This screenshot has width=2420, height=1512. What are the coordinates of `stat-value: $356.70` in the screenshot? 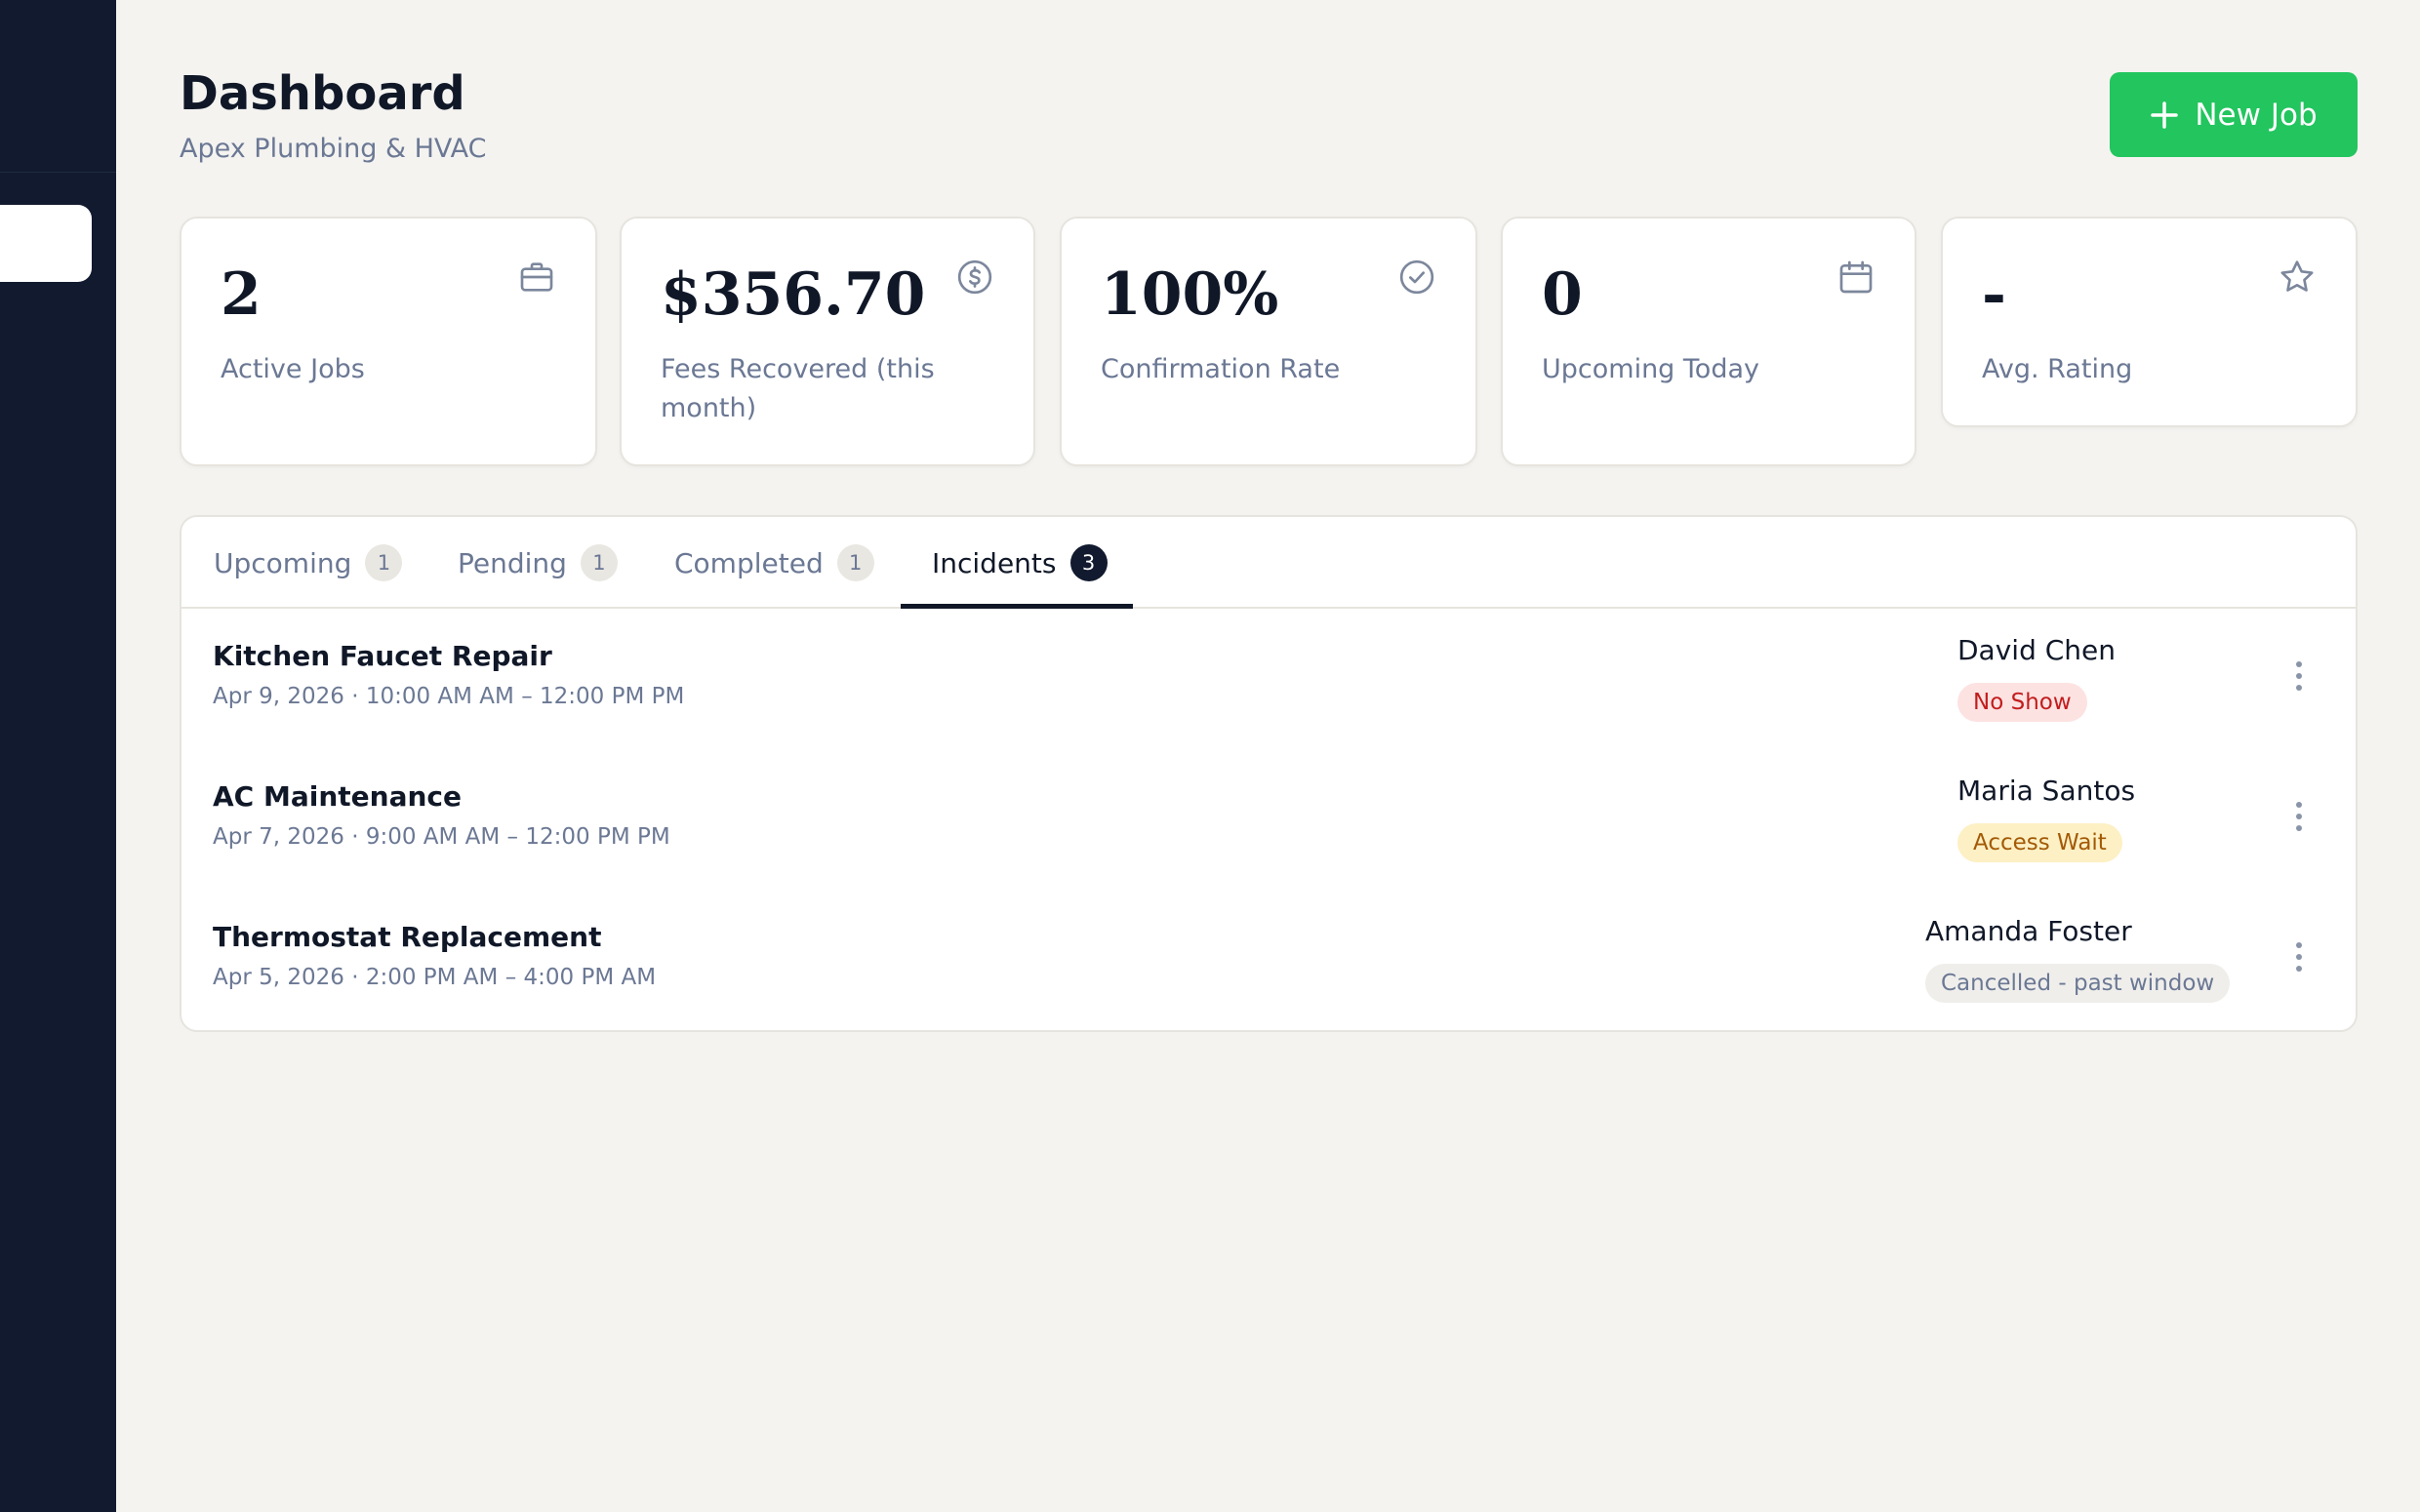 It's located at (793, 294).